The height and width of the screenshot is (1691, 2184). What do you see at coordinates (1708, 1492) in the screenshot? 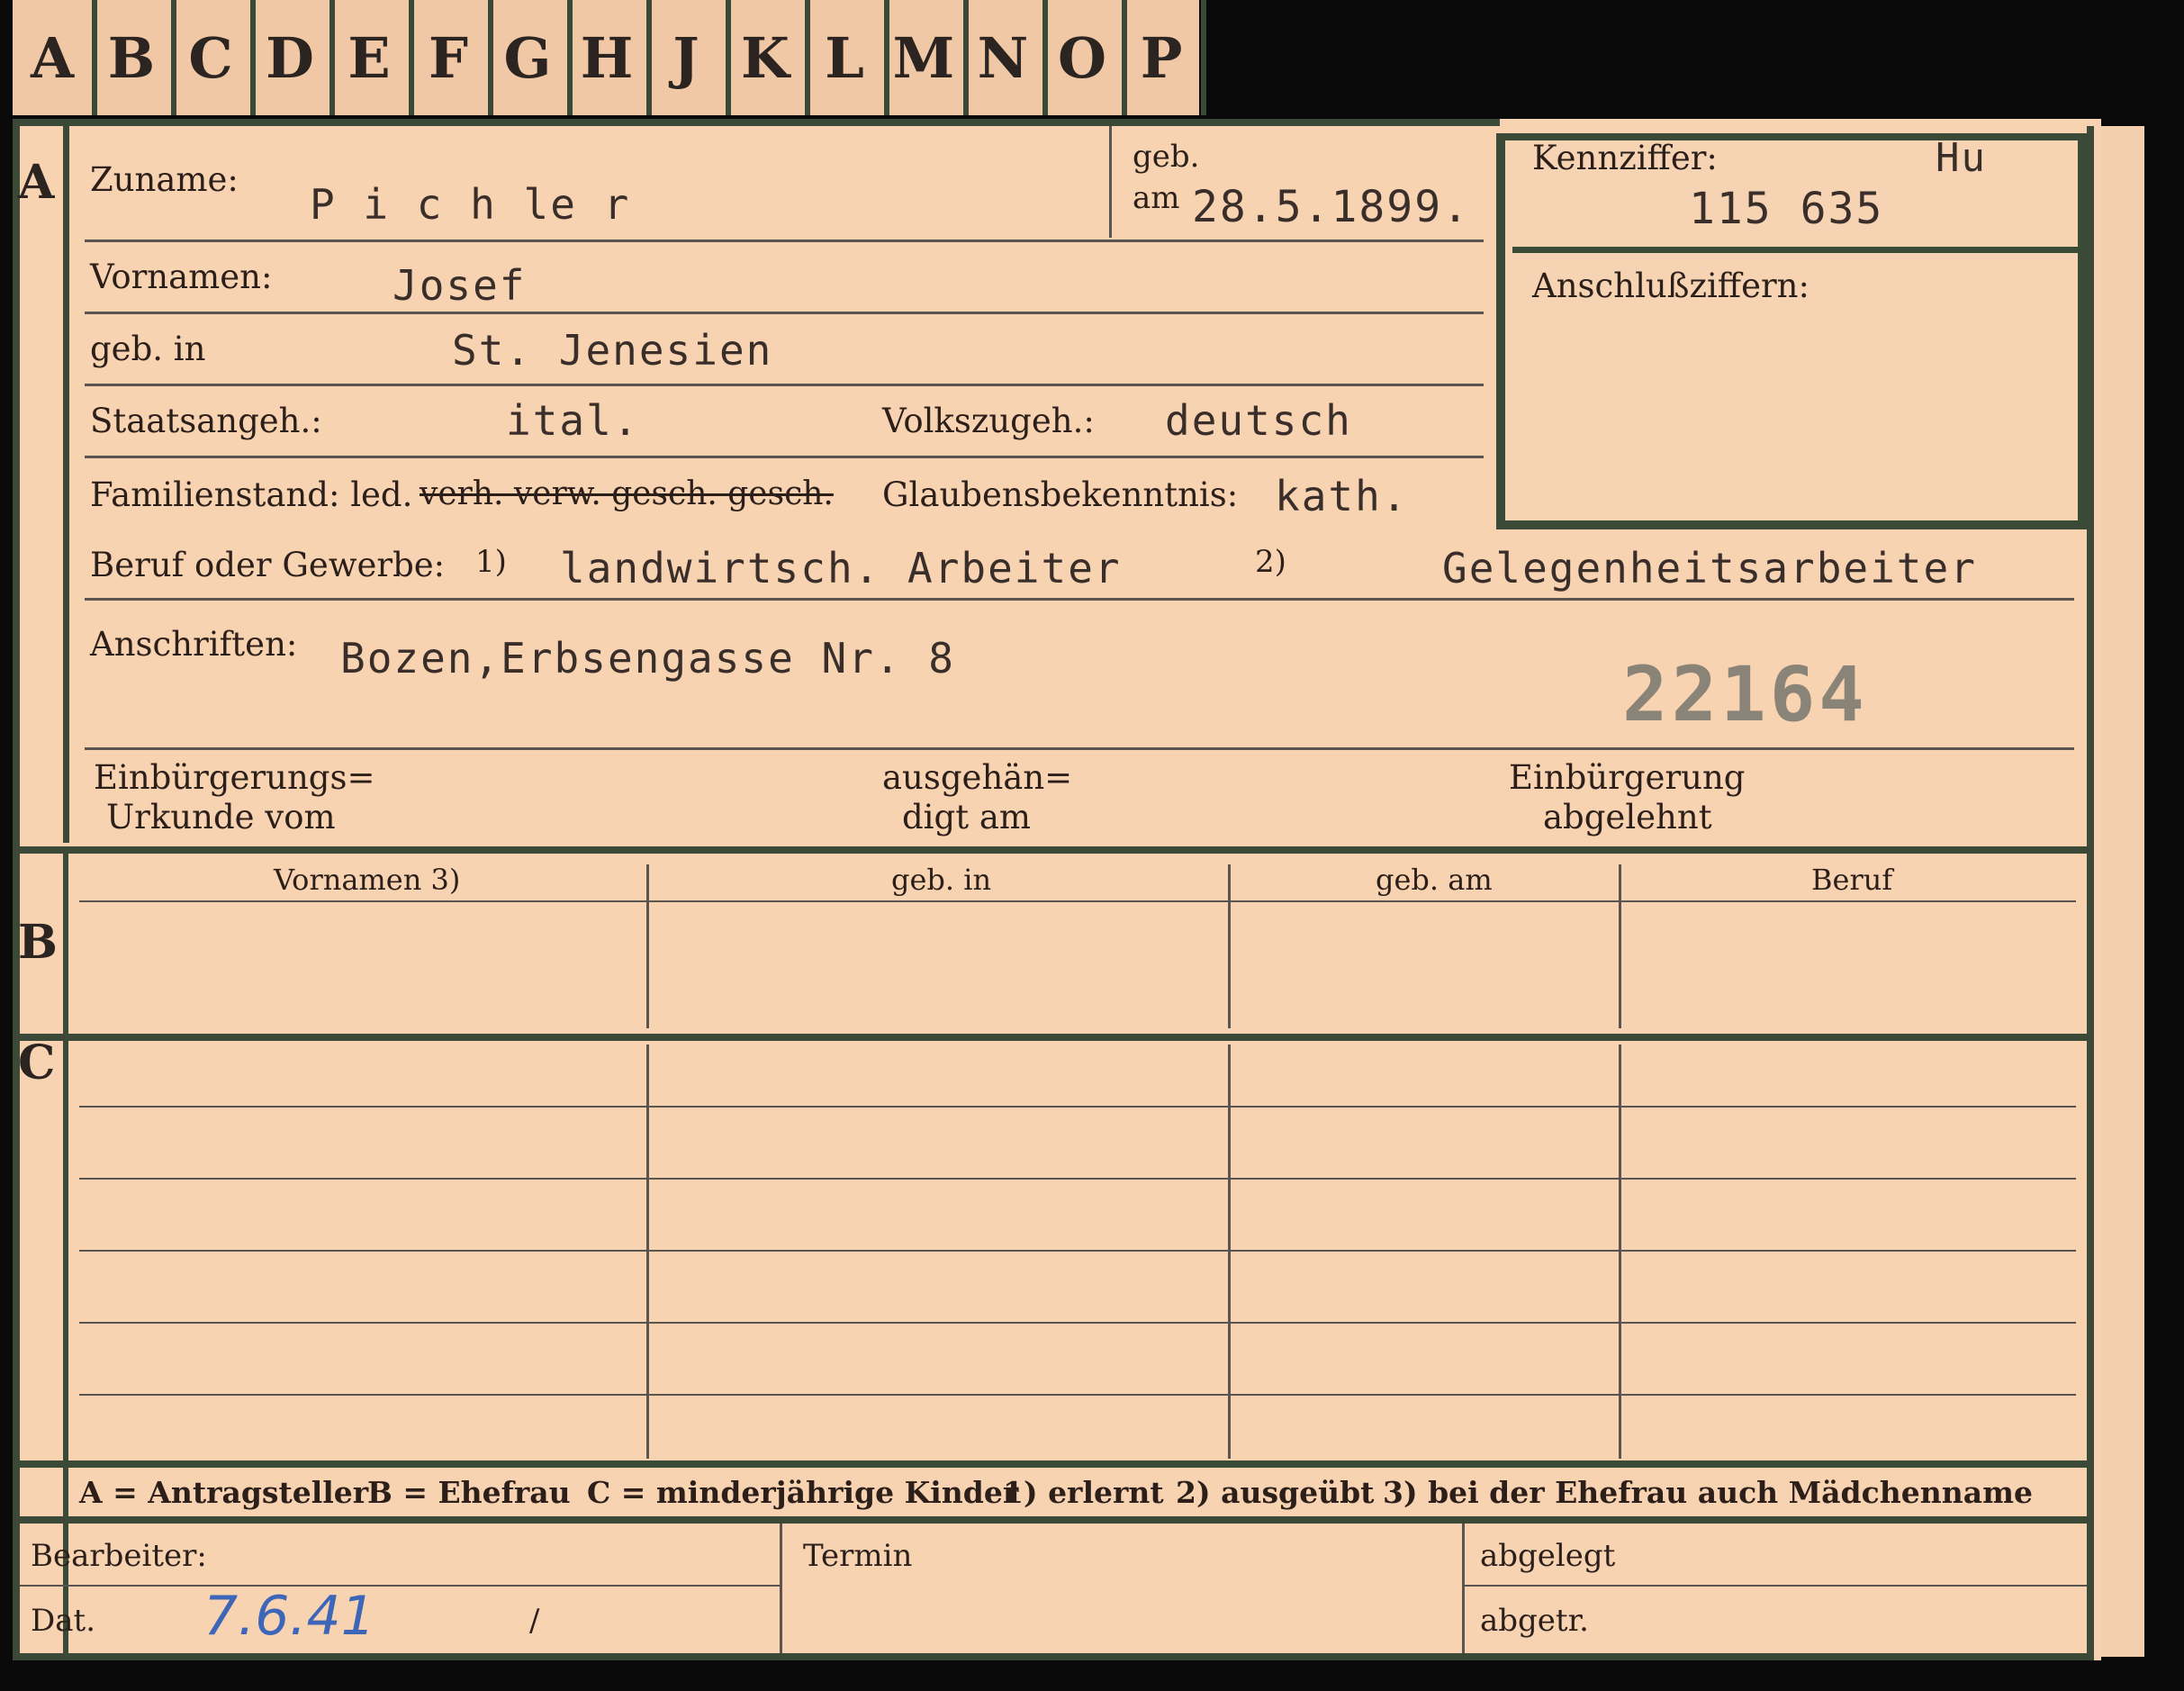
I see `legend-note-3: 3) bei der Ehefrau auch Mädchenname` at bounding box center [1708, 1492].